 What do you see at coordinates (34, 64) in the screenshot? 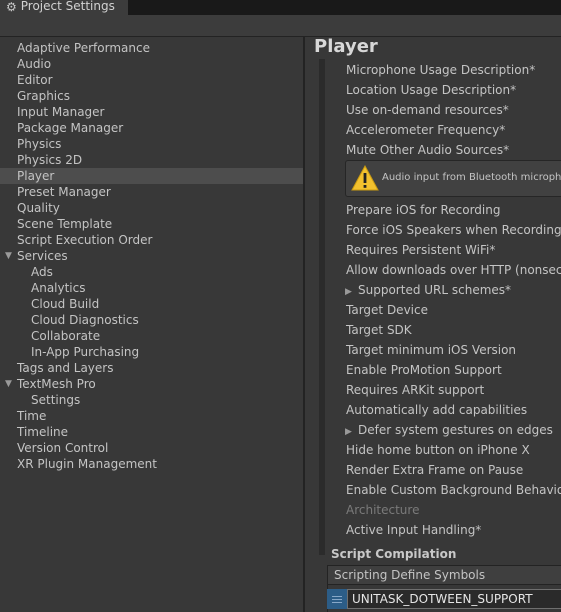
I see `sidebar-item-label: Audio` at bounding box center [34, 64].